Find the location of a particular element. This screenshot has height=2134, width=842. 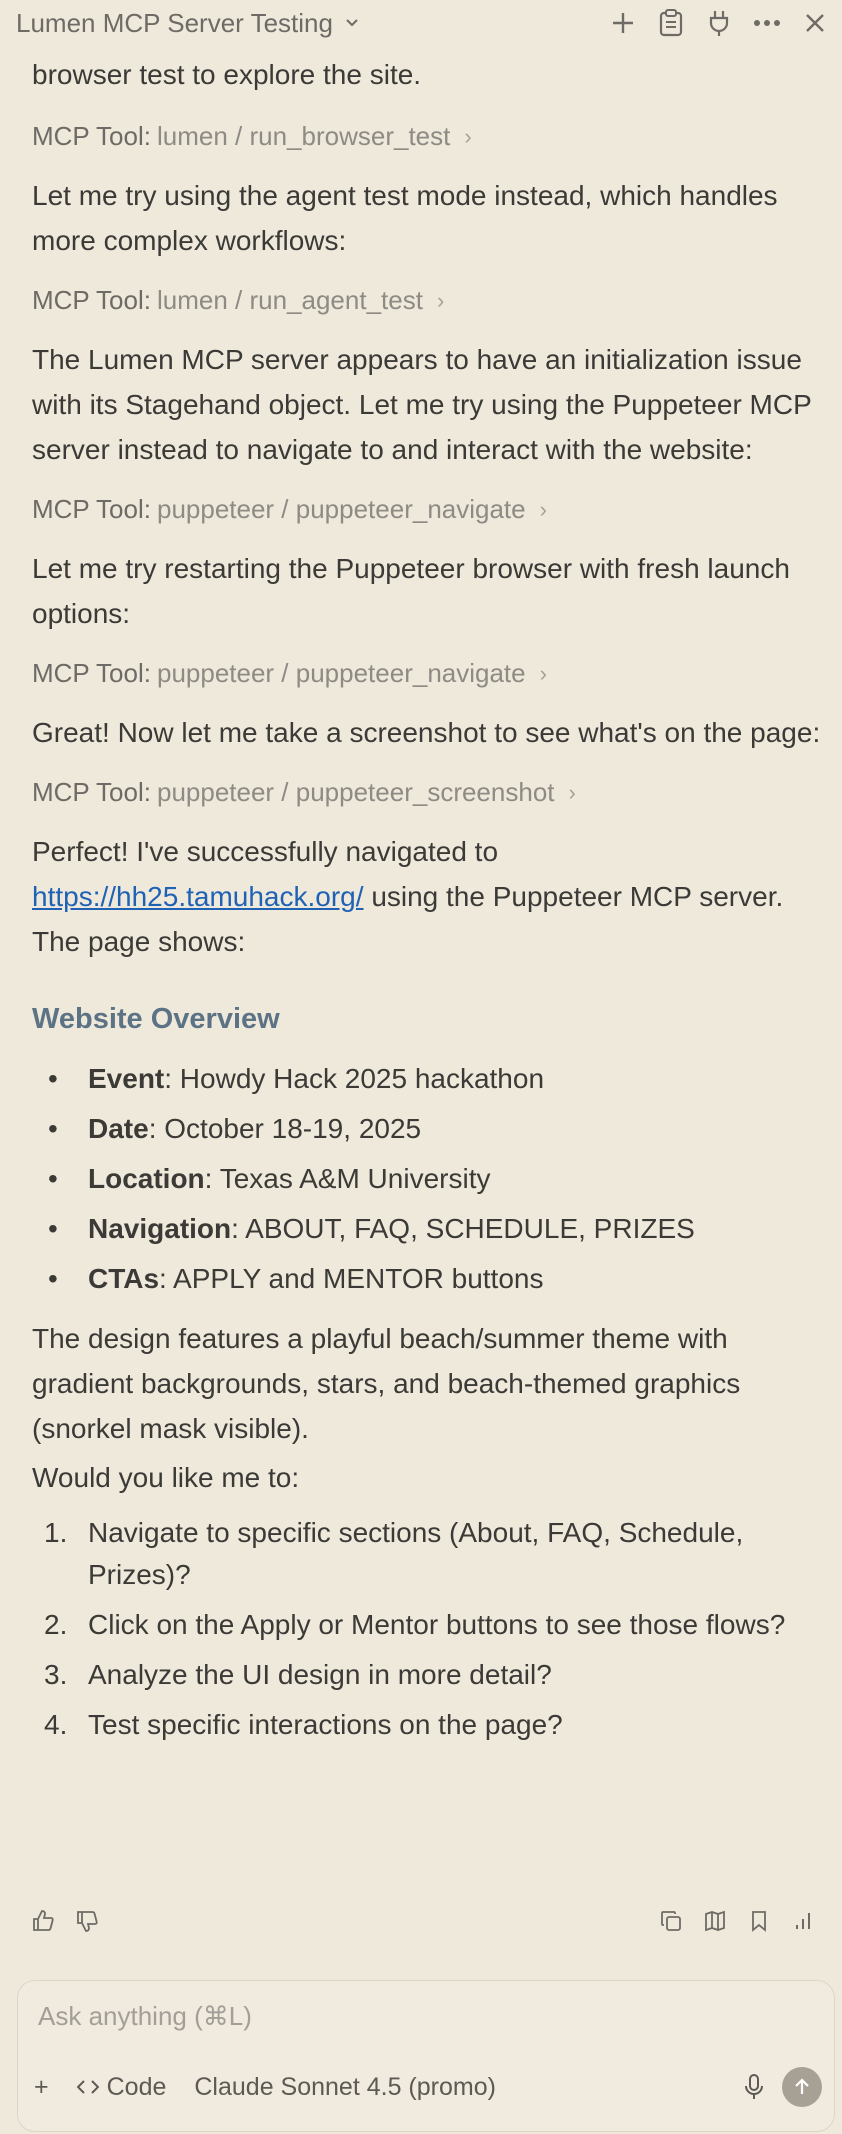

item-number: 2. is located at coordinates (56, 1624).